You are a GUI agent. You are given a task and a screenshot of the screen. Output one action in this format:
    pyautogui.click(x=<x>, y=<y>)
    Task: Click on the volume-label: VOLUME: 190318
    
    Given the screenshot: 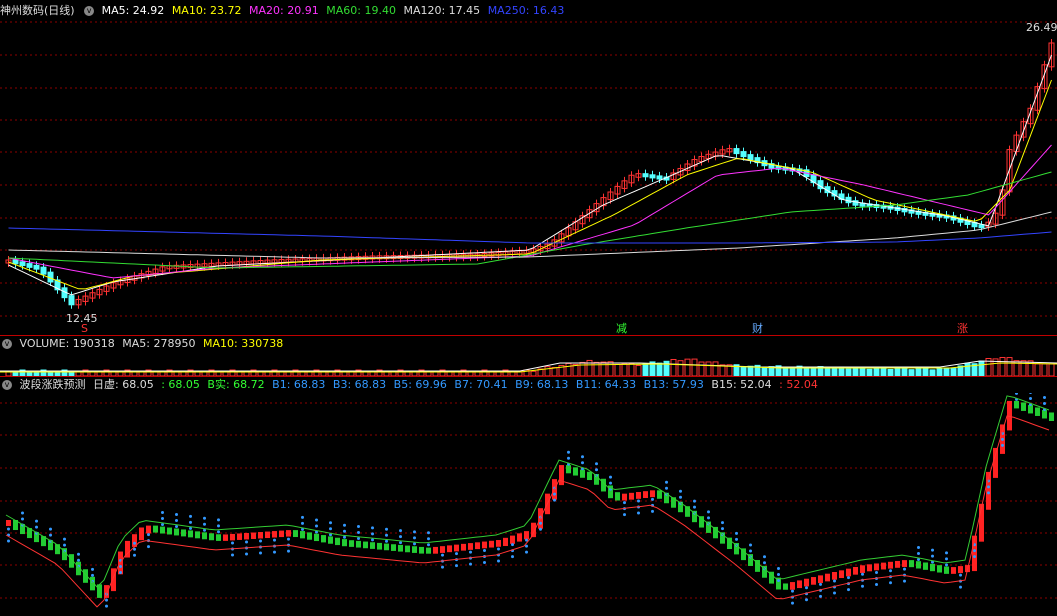 What is the action you would take?
    pyautogui.click(x=67, y=343)
    